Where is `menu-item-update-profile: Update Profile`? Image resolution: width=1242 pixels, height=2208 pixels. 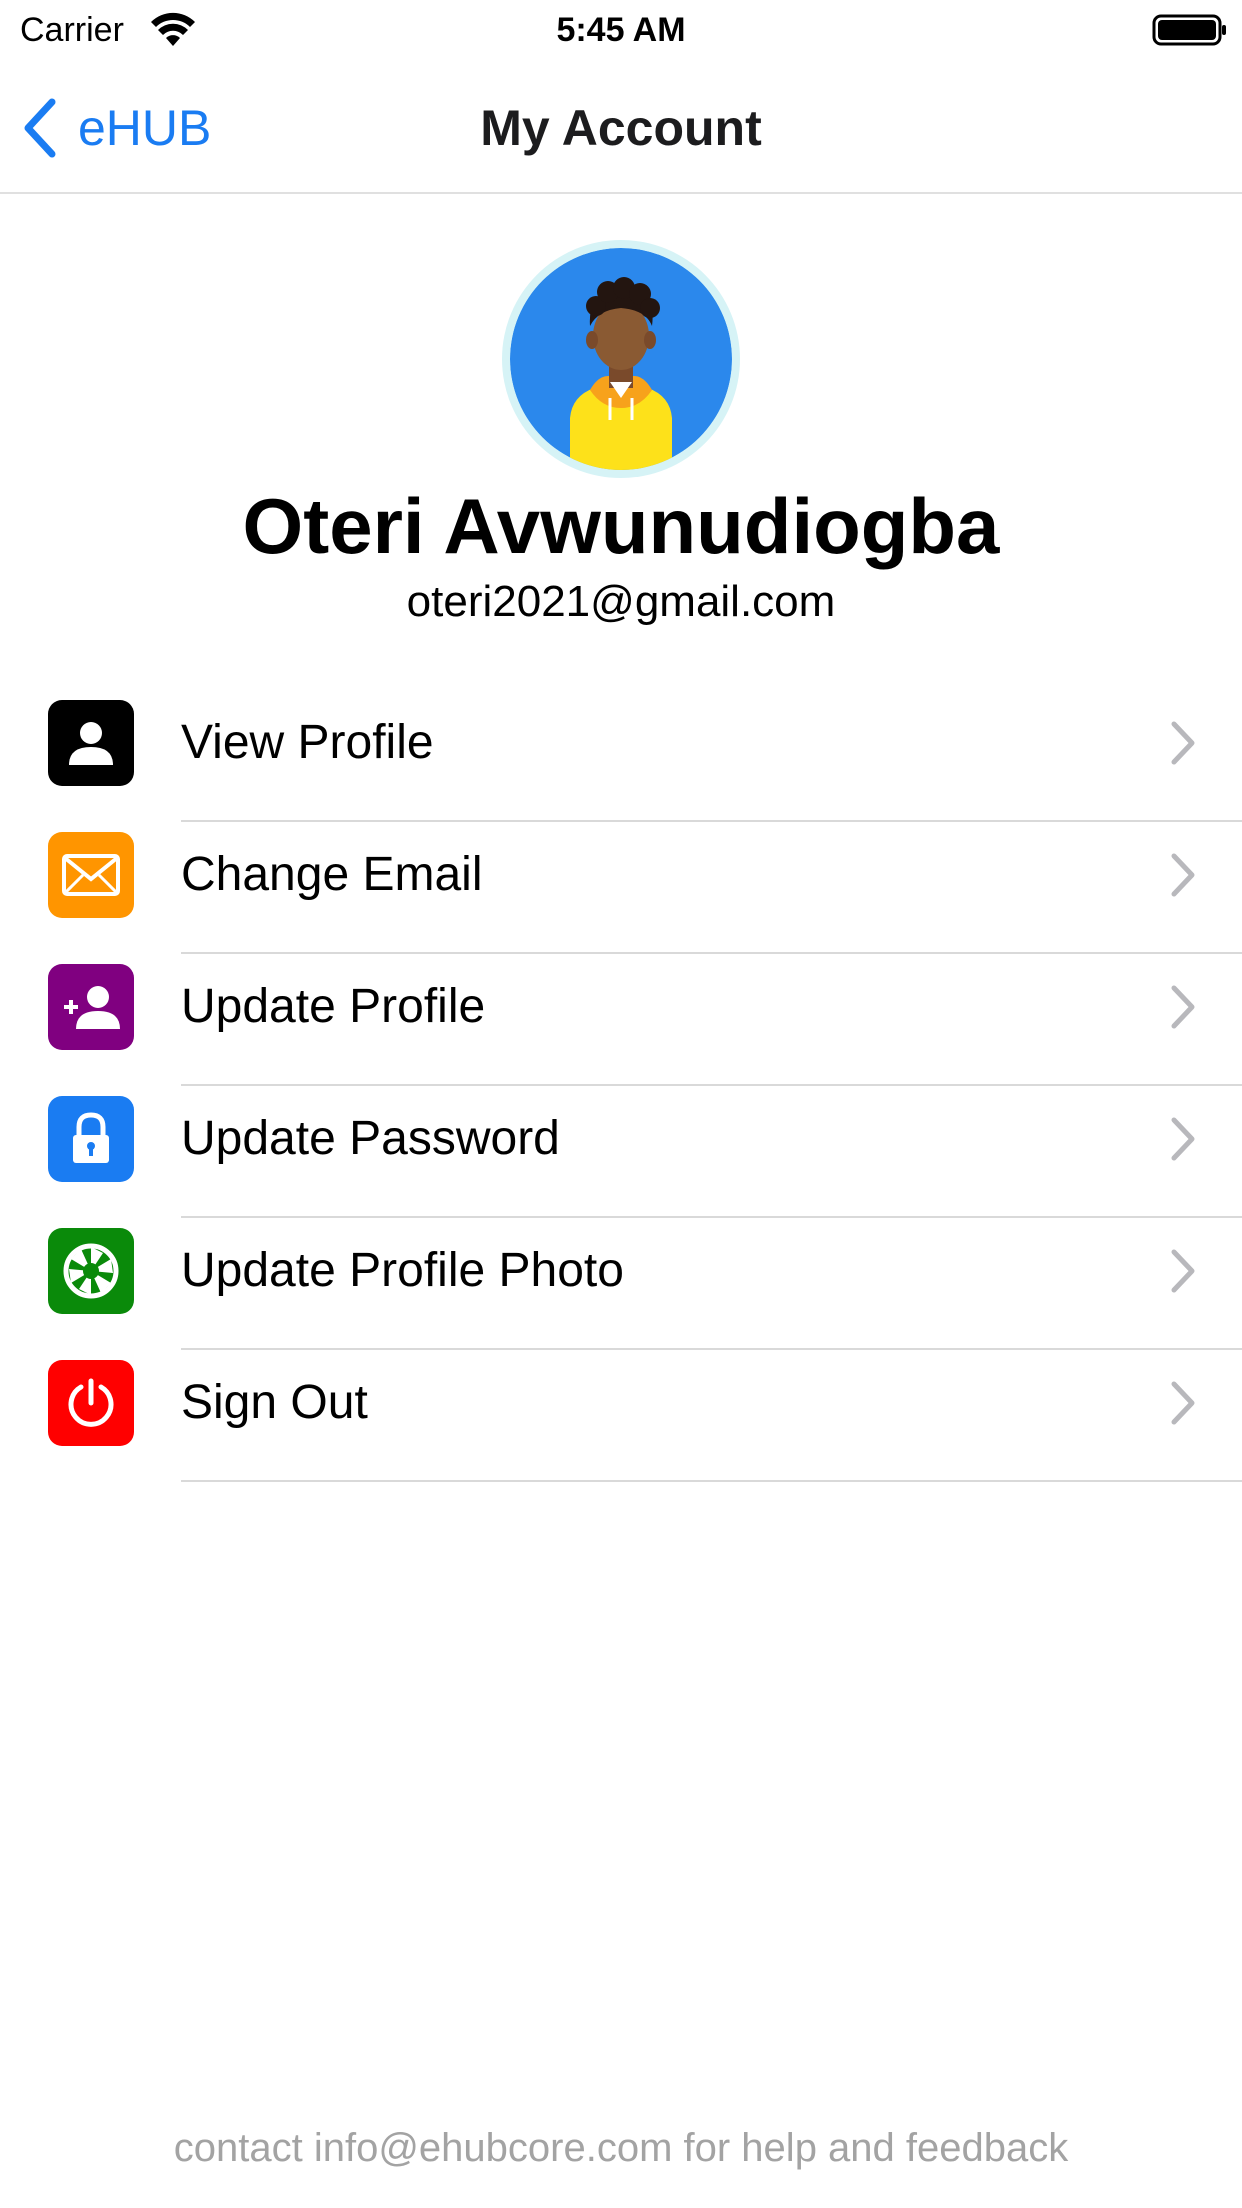 menu-item-update-profile: Update Profile is located at coordinates (621, 1020).